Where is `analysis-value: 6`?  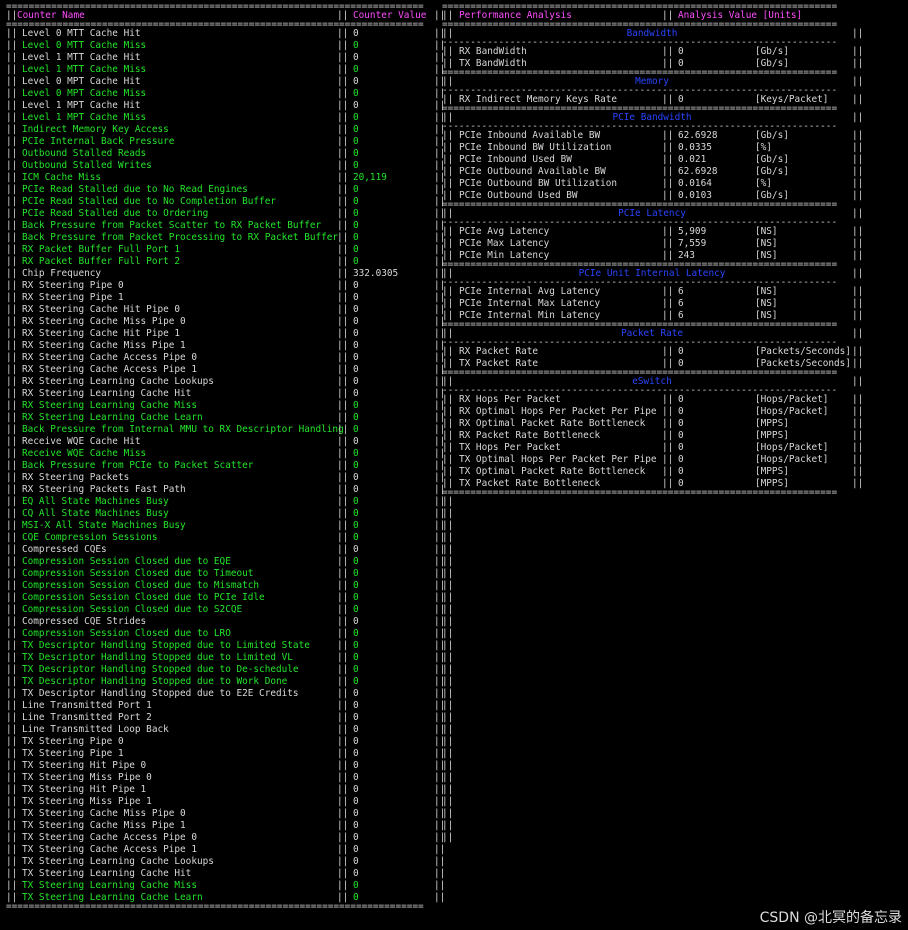 analysis-value: 6 is located at coordinates (681, 303).